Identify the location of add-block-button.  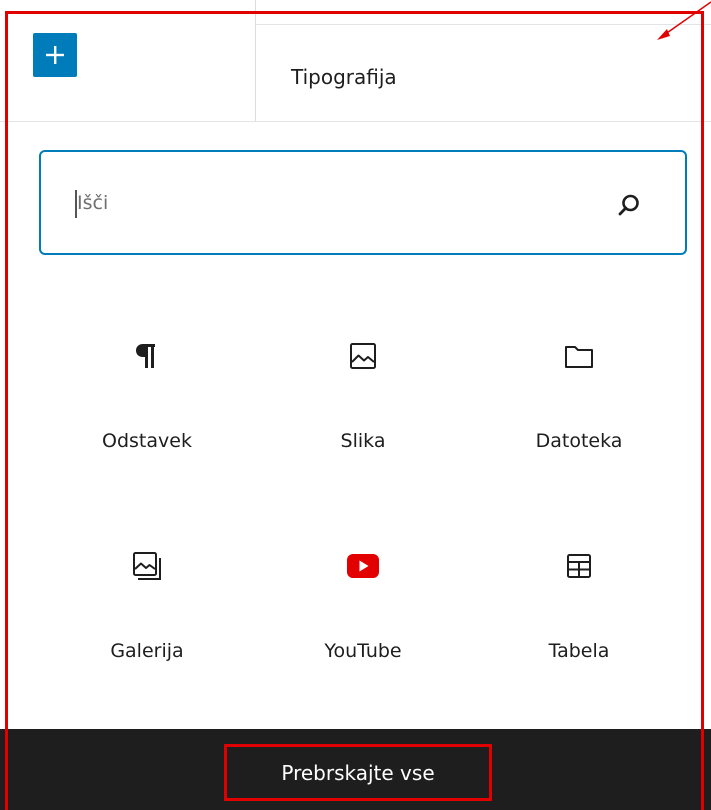
(55, 55).